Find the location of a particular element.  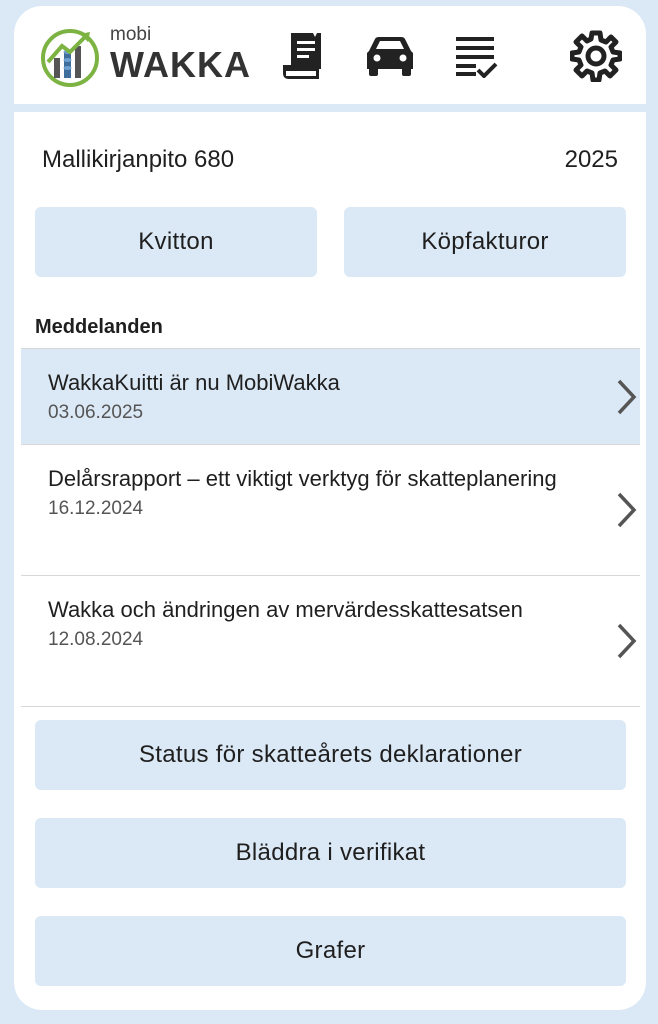

logo-text-large: WAKKA is located at coordinates (180, 64).